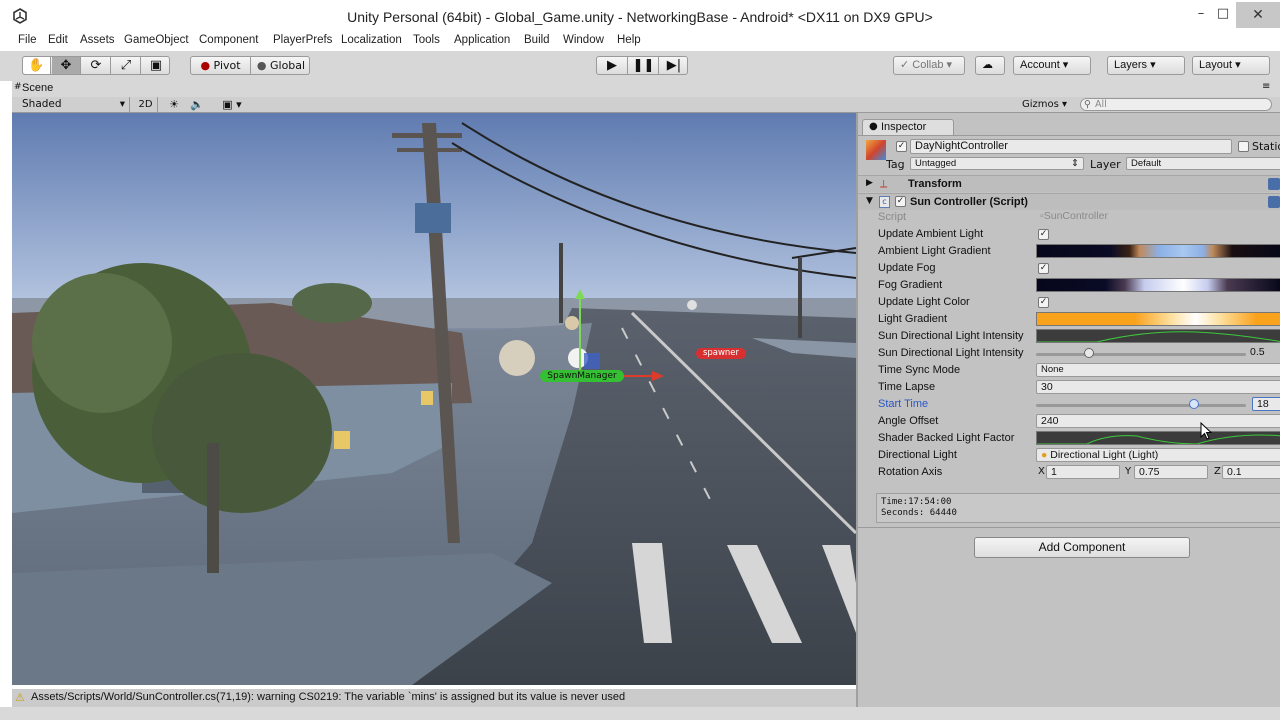 This screenshot has width=1280, height=720. What do you see at coordinates (919, 513) in the screenshot?
I see `seconds-info-text: Seconds: 64440` at bounding box center [919, 513].